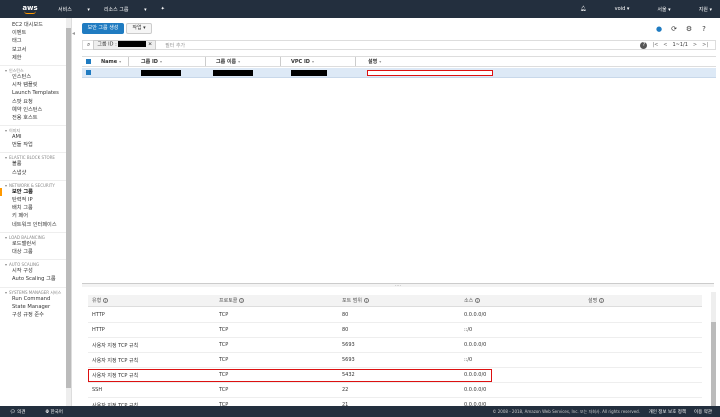 The image size is (720, 417). I want to click on col-source: 소스 i, so click(472, 301).